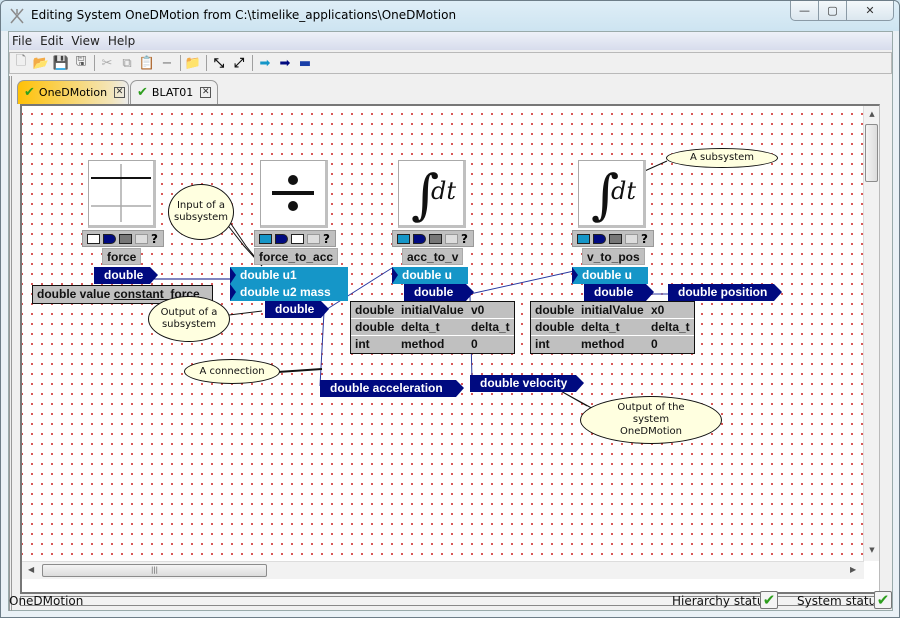  I want to click on output-port-force-y: double y, so click(126, 283).